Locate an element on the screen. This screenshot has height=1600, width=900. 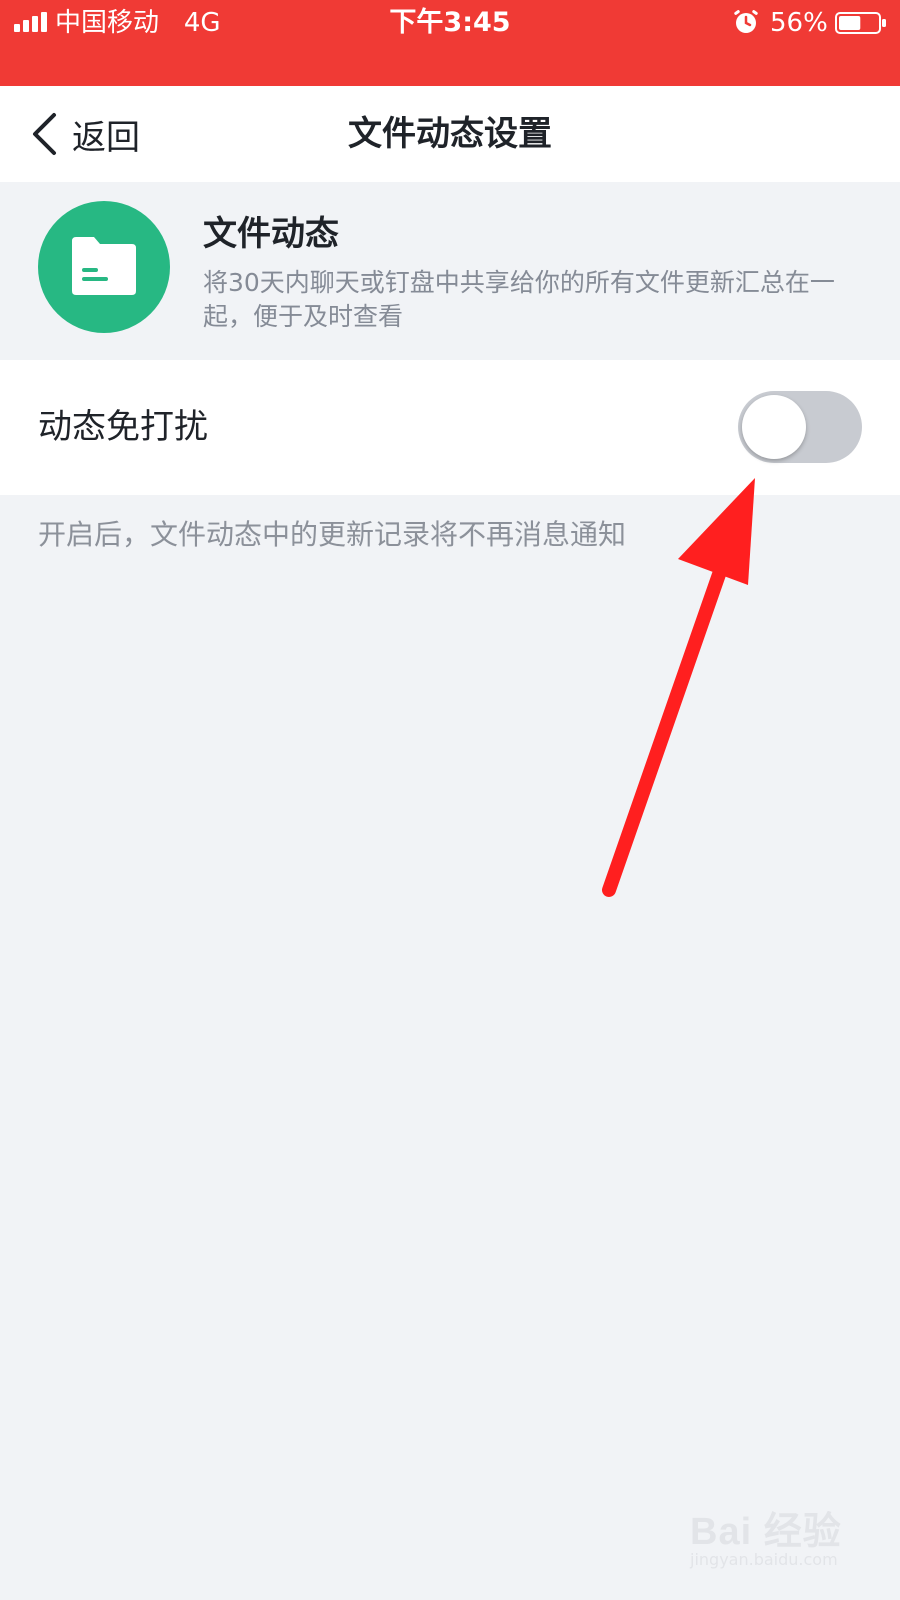
back-button: 返回 is located at coordinates (85, 134).